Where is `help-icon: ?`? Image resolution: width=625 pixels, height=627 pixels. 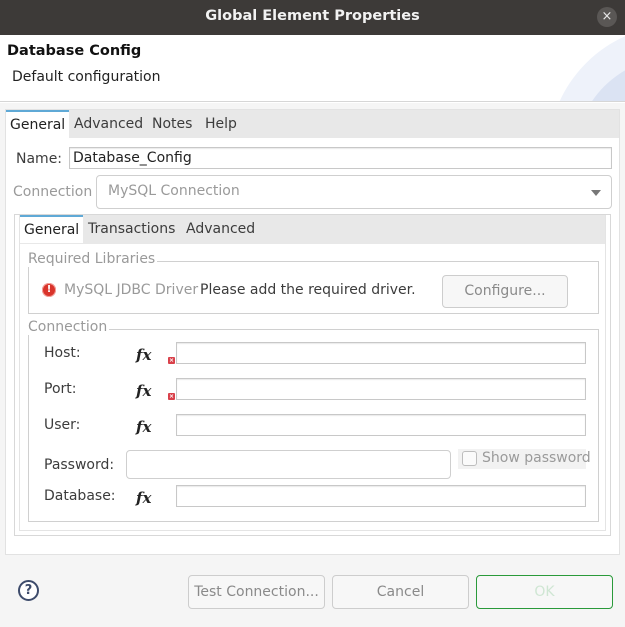 help-icon: ? is located at coordinates (28, 590).